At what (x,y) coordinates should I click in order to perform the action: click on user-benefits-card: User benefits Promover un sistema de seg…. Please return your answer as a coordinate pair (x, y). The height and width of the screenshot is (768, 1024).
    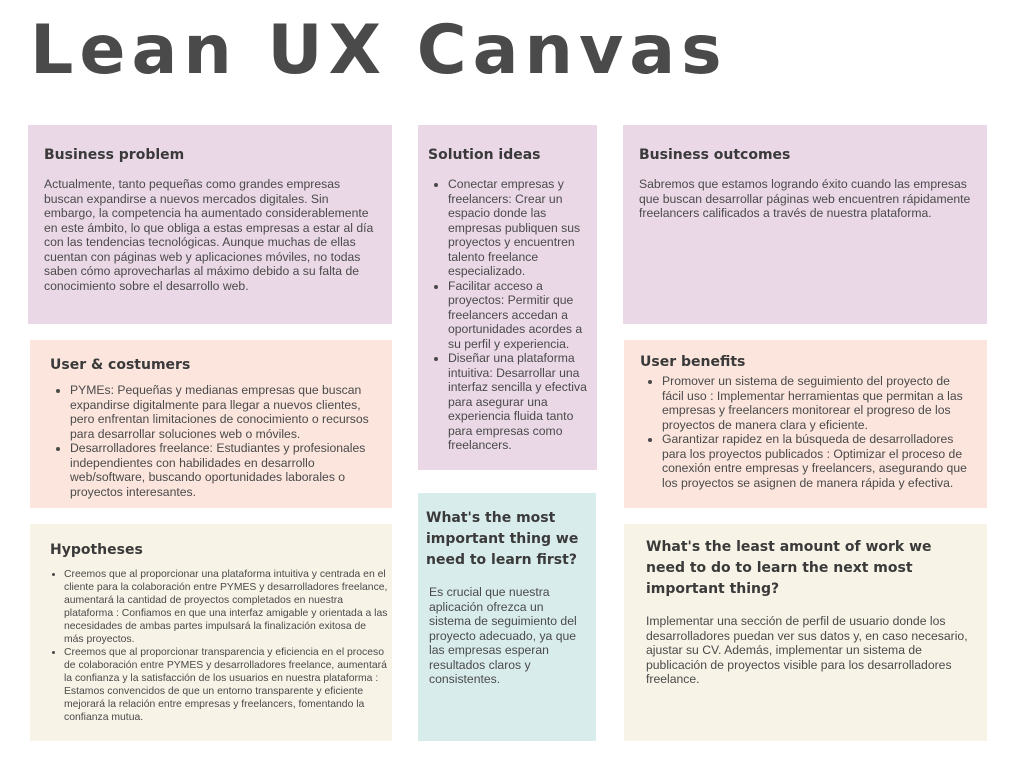
    Looking at the image, I should click on (805, 424).